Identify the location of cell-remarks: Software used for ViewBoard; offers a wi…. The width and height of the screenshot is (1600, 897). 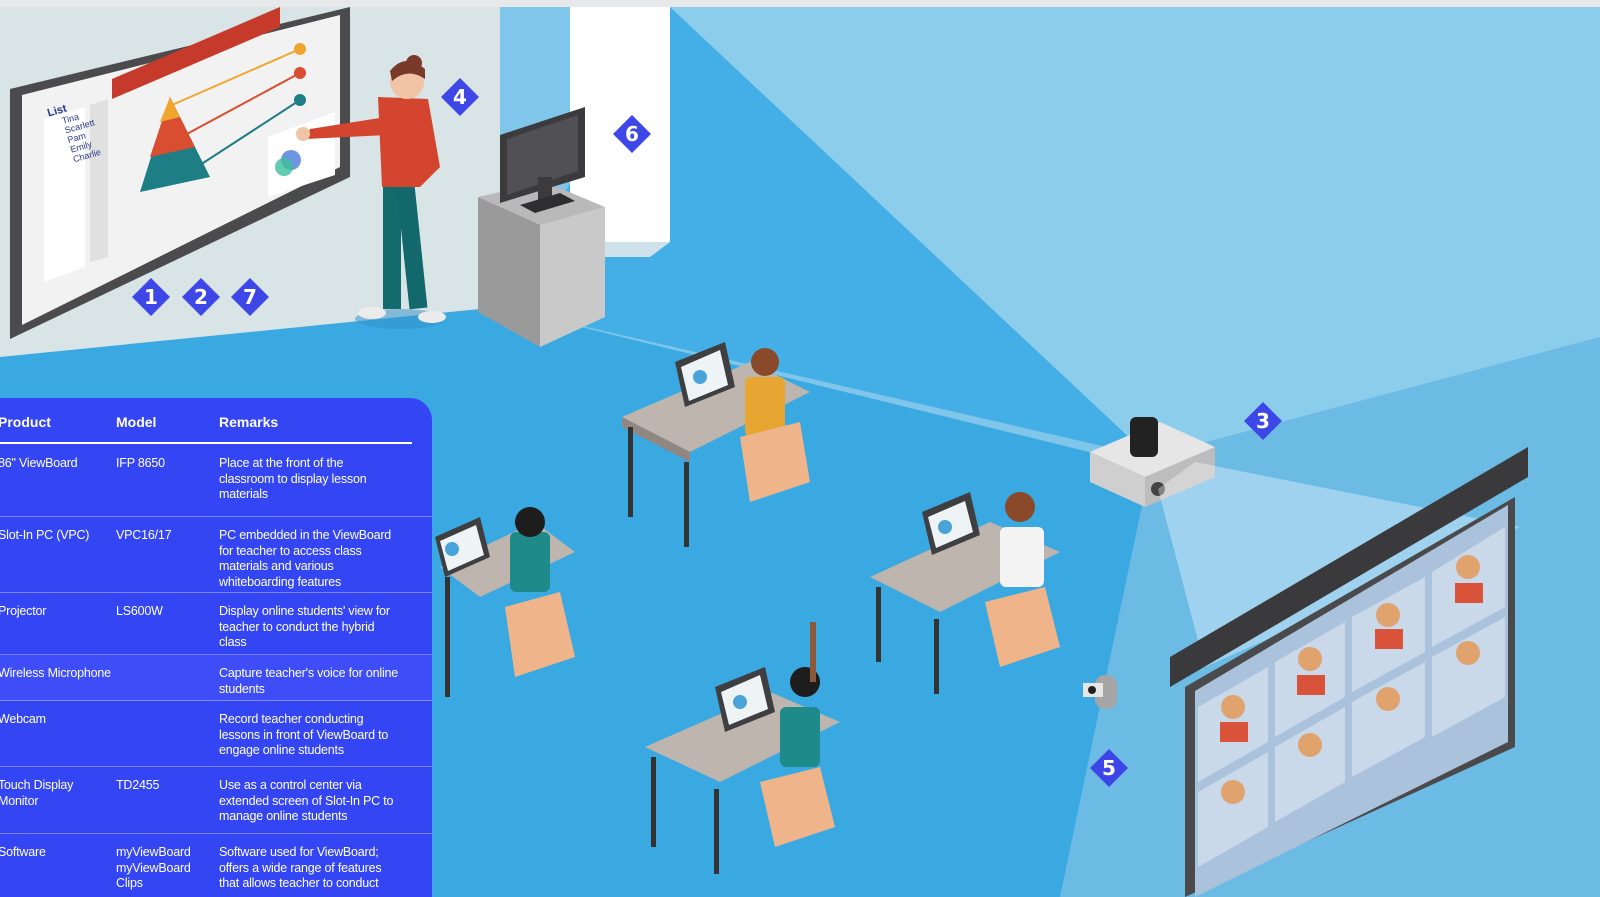
(300, 867).